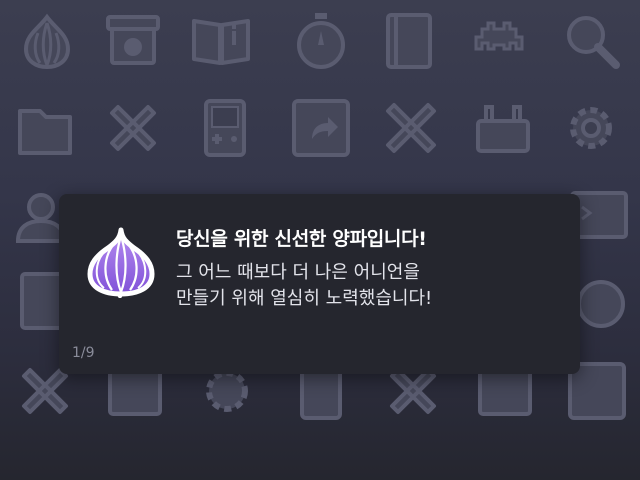 This screenshot has height=480, width=640. What do you see at coordinates (503, 128) in the screenshot?
I see `toolbox-icon` at bounding box center [503, 128].